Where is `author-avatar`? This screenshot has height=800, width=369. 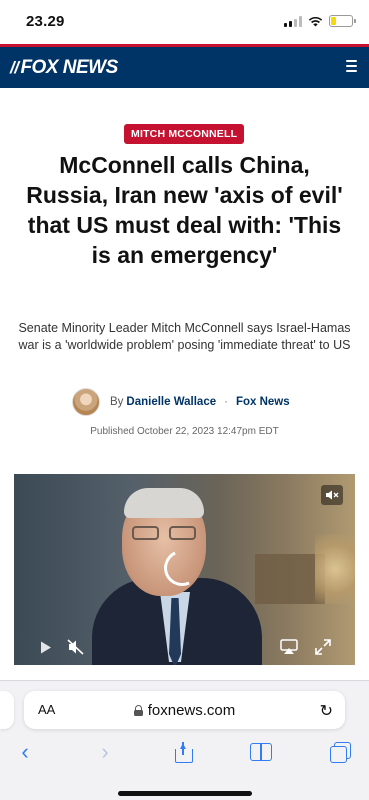 author-avatar is located at coordinates (86, 402).